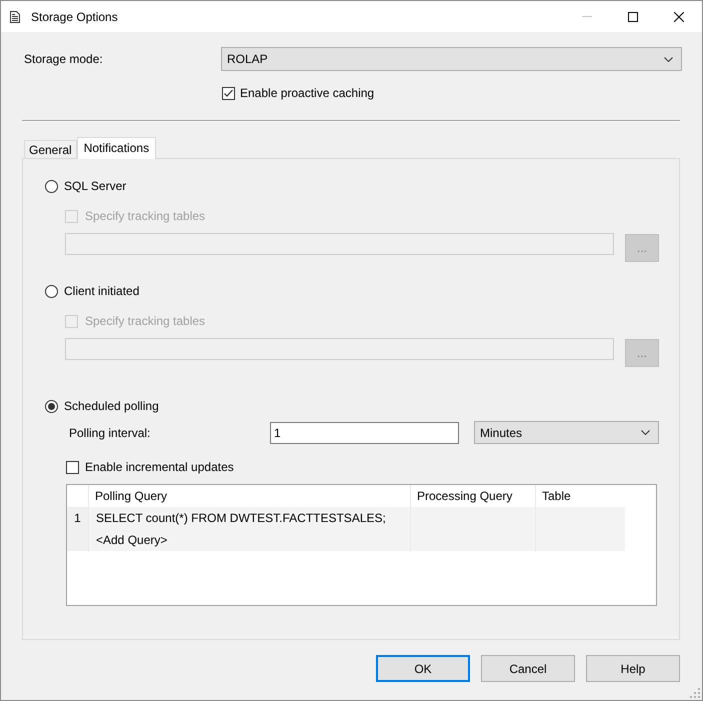 Image resolution: width=703 pixels, height=701 pixels. What do you see at coordinates (249, 540) in the screenshot?
I see `table-cell: <Add Query>` at bounding box center [249, 540].